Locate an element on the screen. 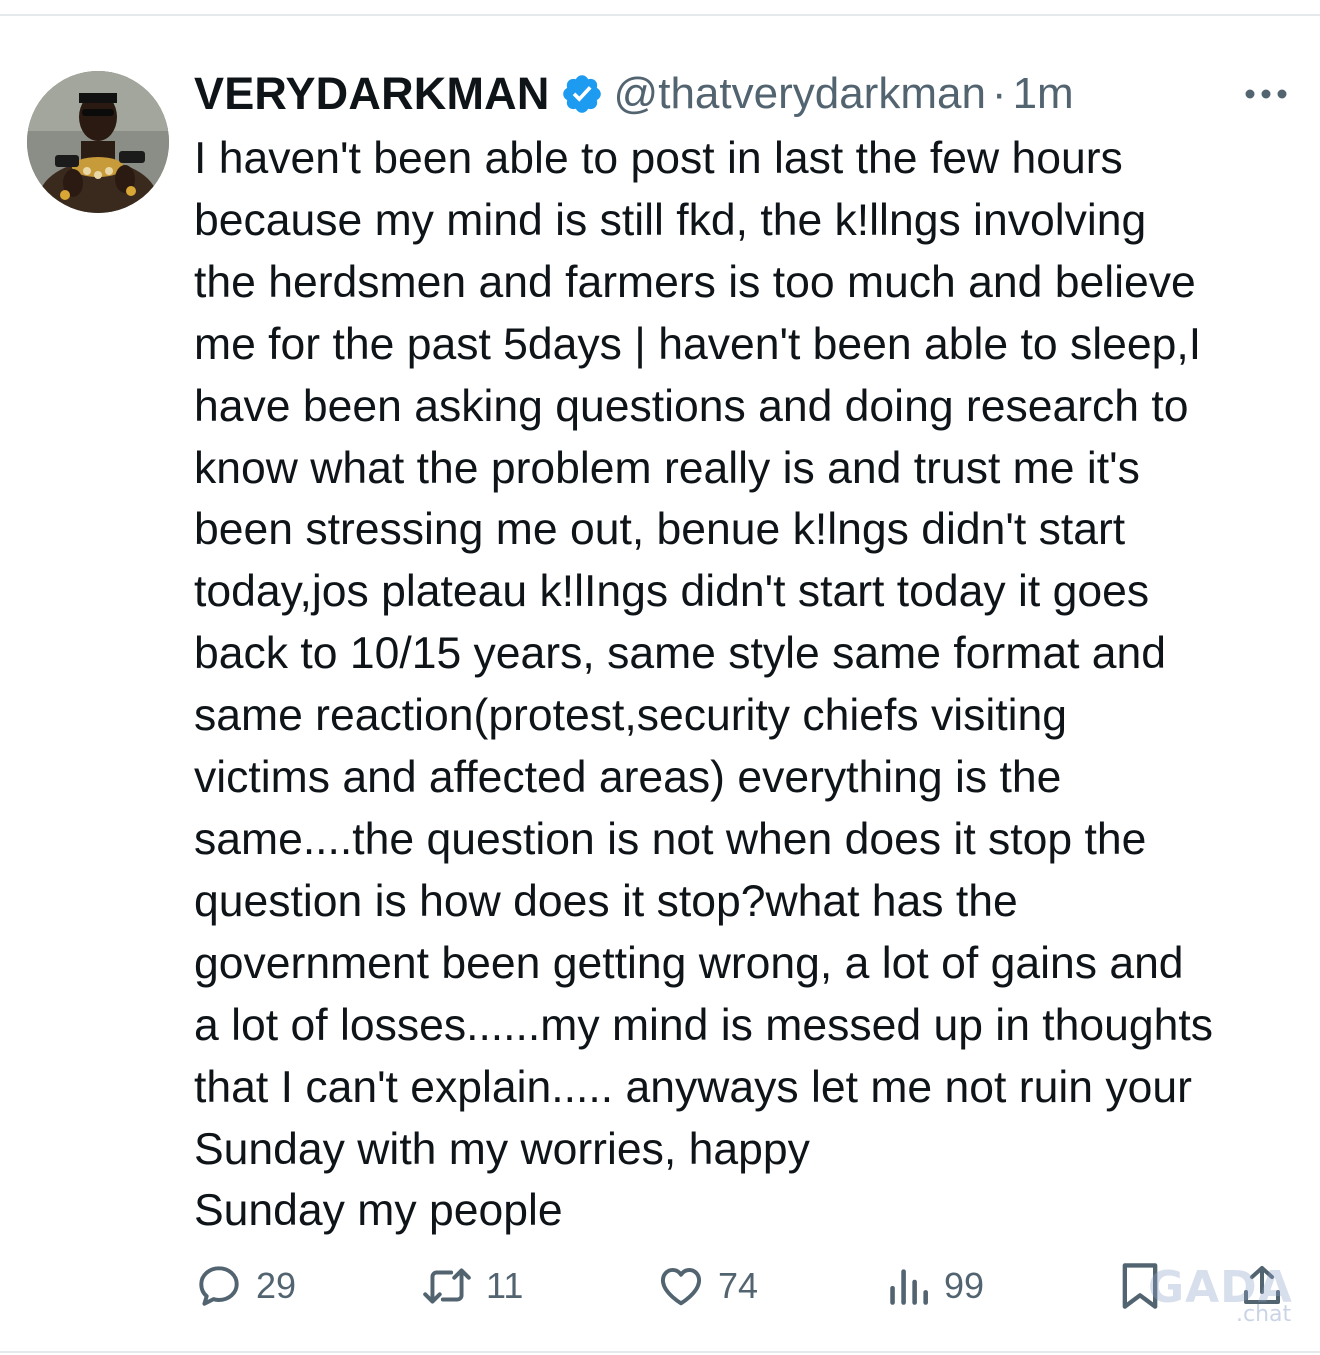  views-count: 99 is located at coordinates (964, 1285).